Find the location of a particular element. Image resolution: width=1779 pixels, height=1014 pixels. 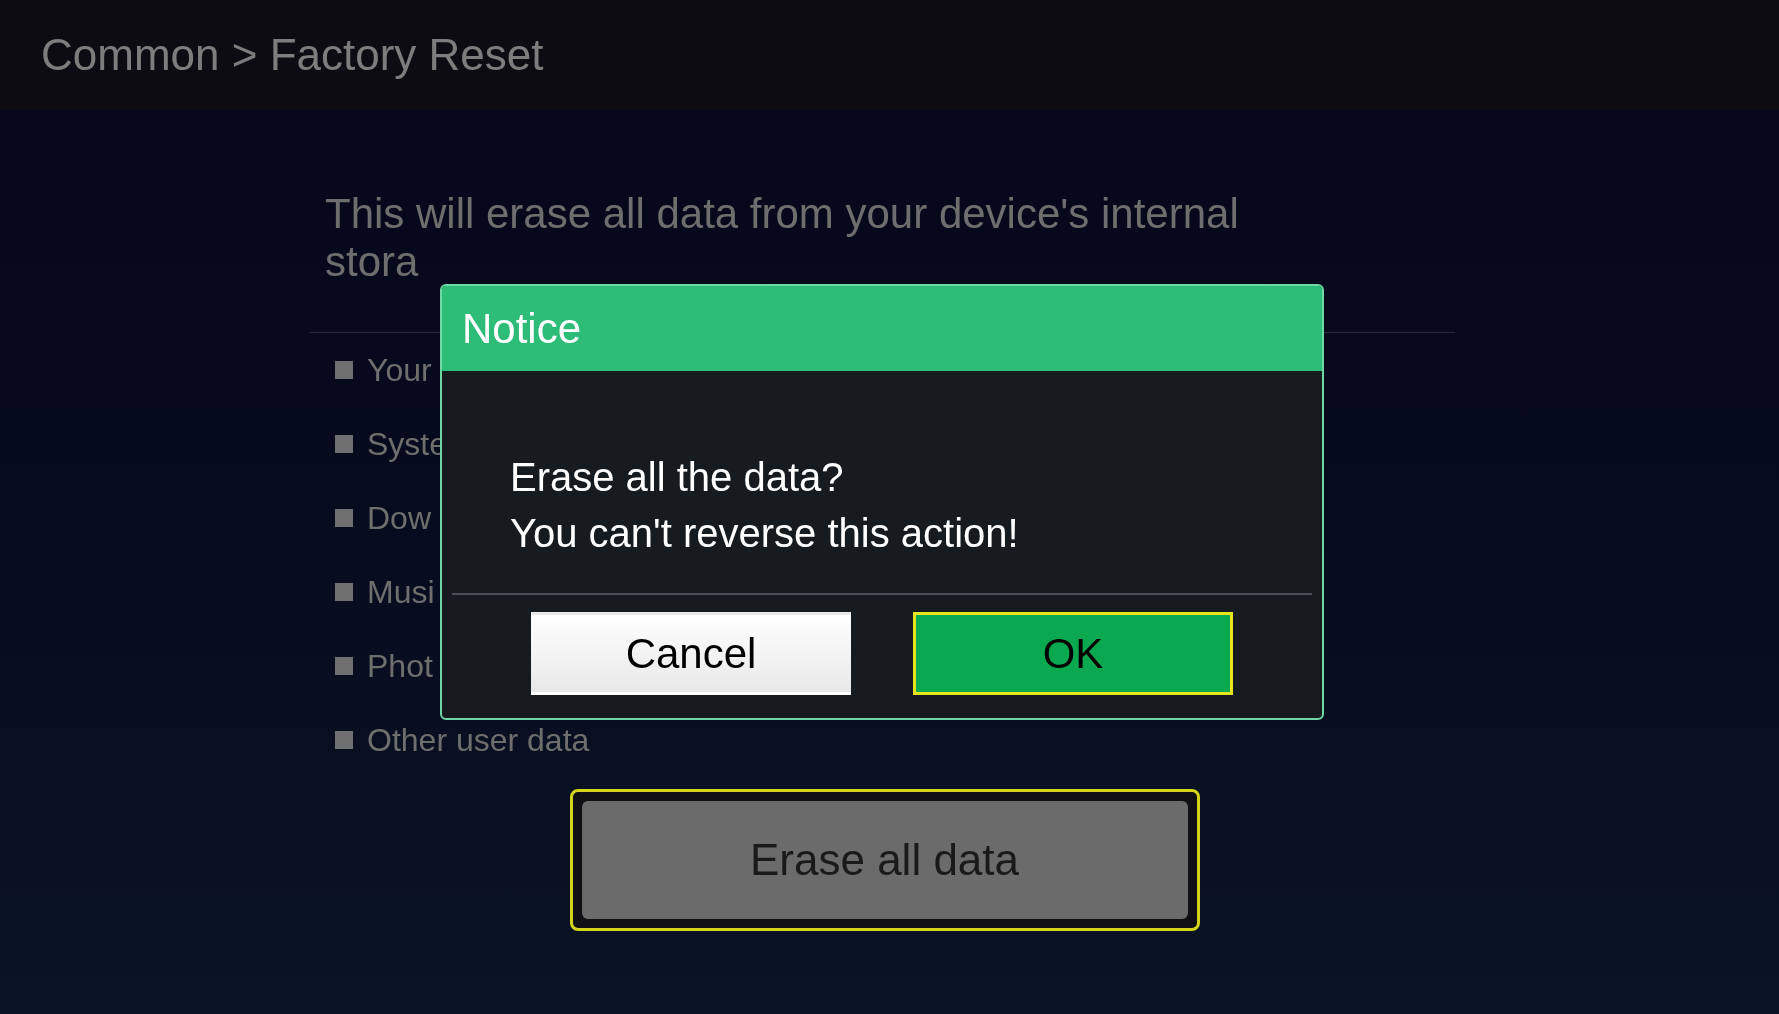

dialog-title: Notice is located at coordinates (522, 329).